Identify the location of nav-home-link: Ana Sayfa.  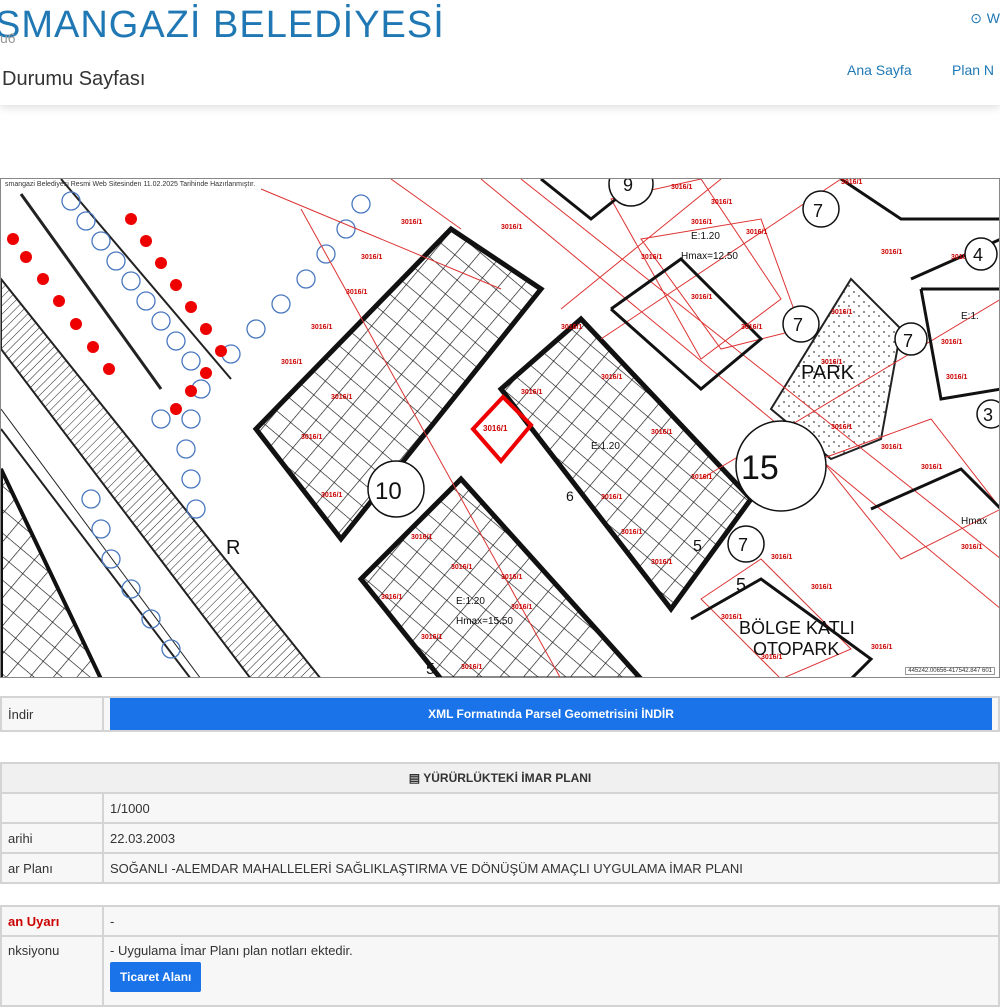
(879, 70).